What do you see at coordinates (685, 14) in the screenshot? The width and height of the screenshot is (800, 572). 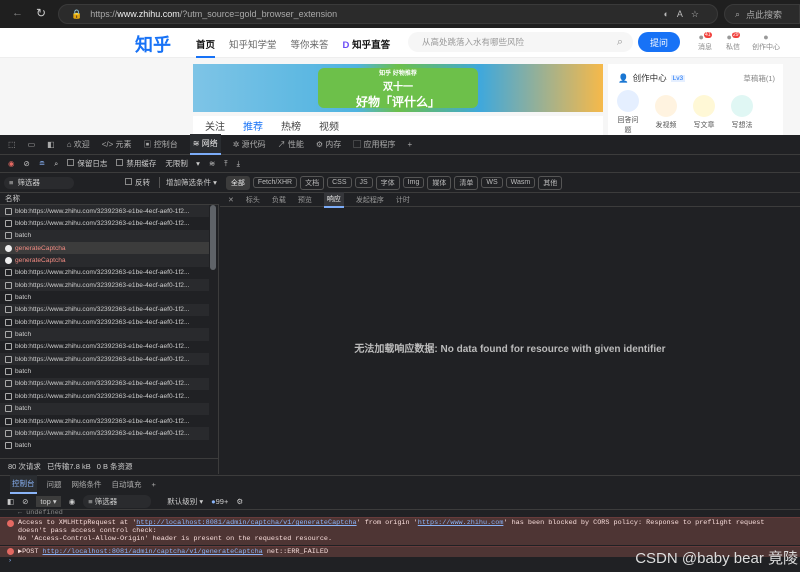 I see `address-actions-icons: ◐A☆` at bounding box center [685, 14].